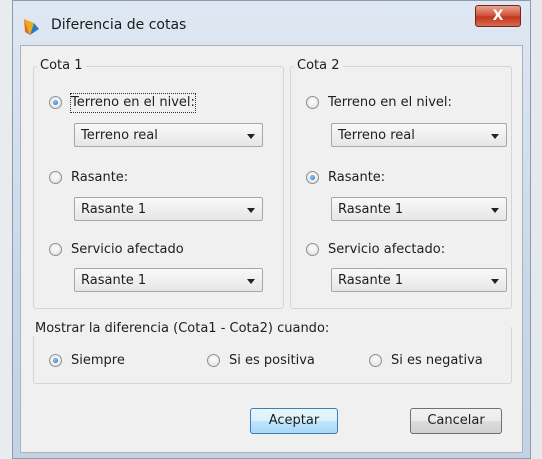  Describe the element at coordinates (6, 229) in the screenshot. I see `background-left-strip` at that location.